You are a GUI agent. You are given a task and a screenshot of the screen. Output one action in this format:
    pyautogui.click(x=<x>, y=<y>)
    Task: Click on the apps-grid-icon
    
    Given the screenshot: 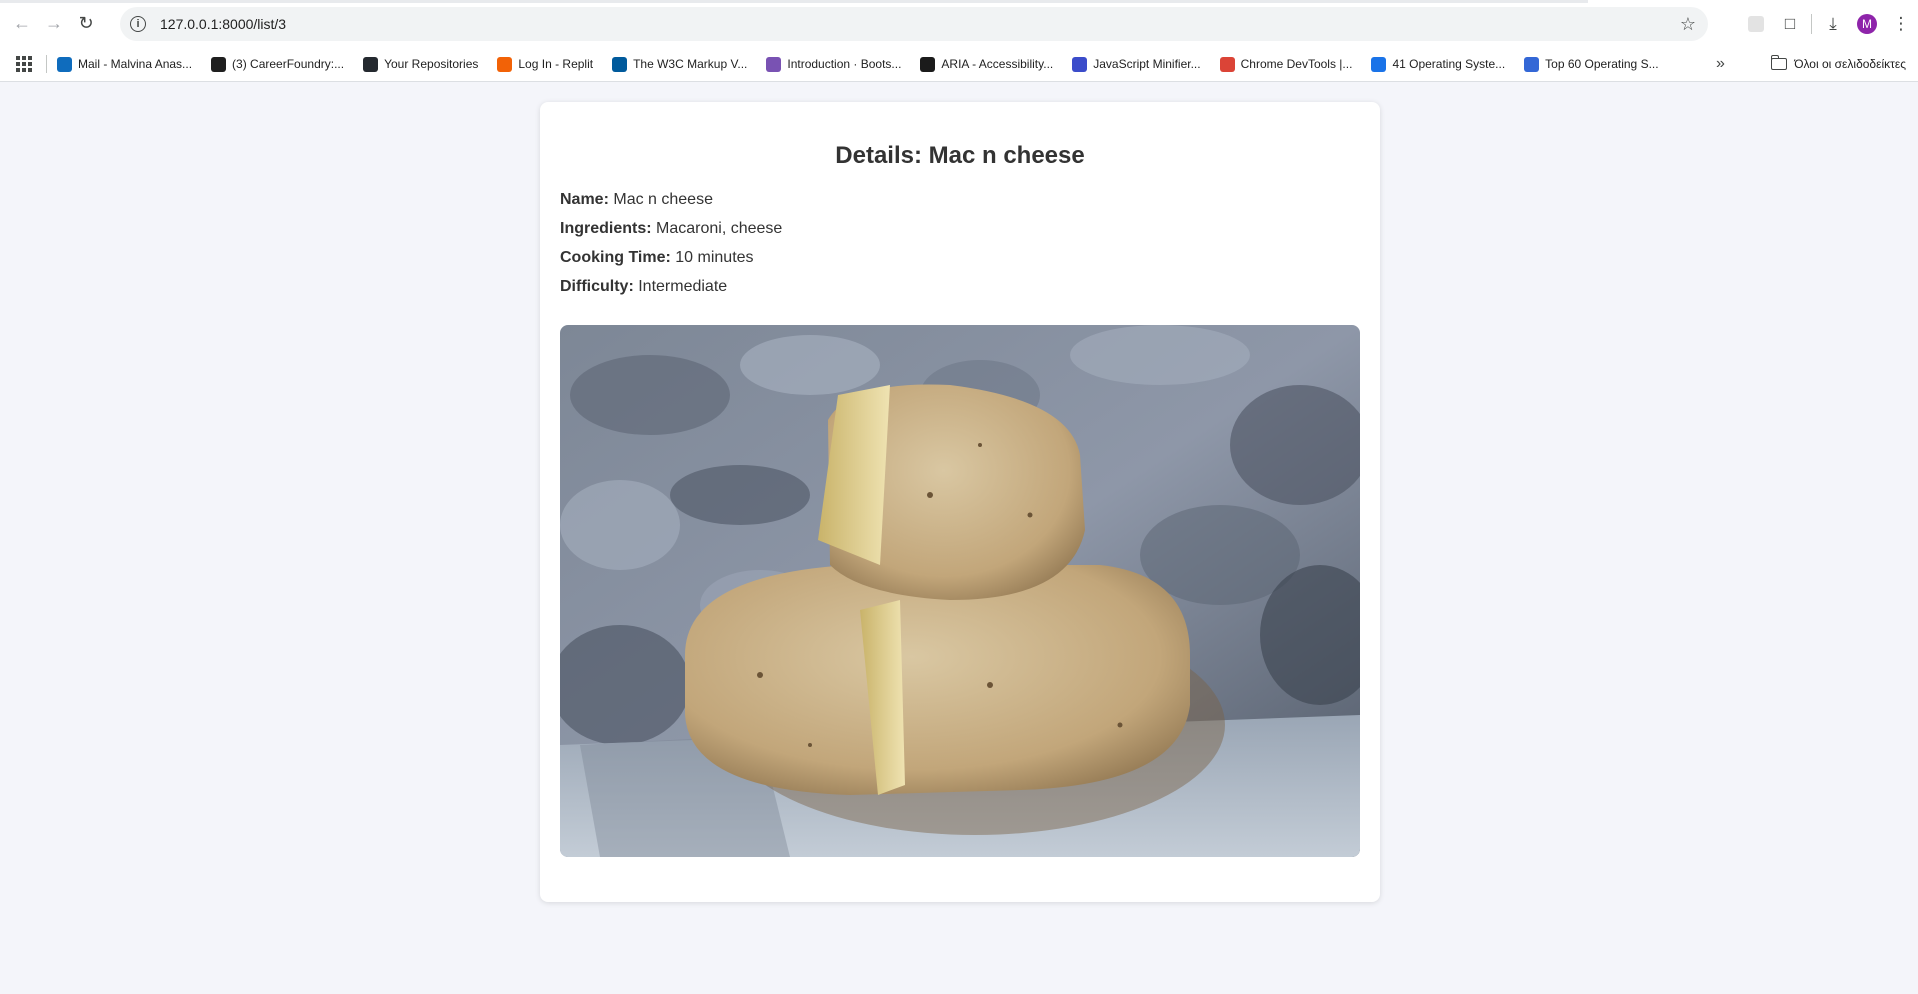 What is the action you would take?
    pyautogui.click(x=24, y=64)
    